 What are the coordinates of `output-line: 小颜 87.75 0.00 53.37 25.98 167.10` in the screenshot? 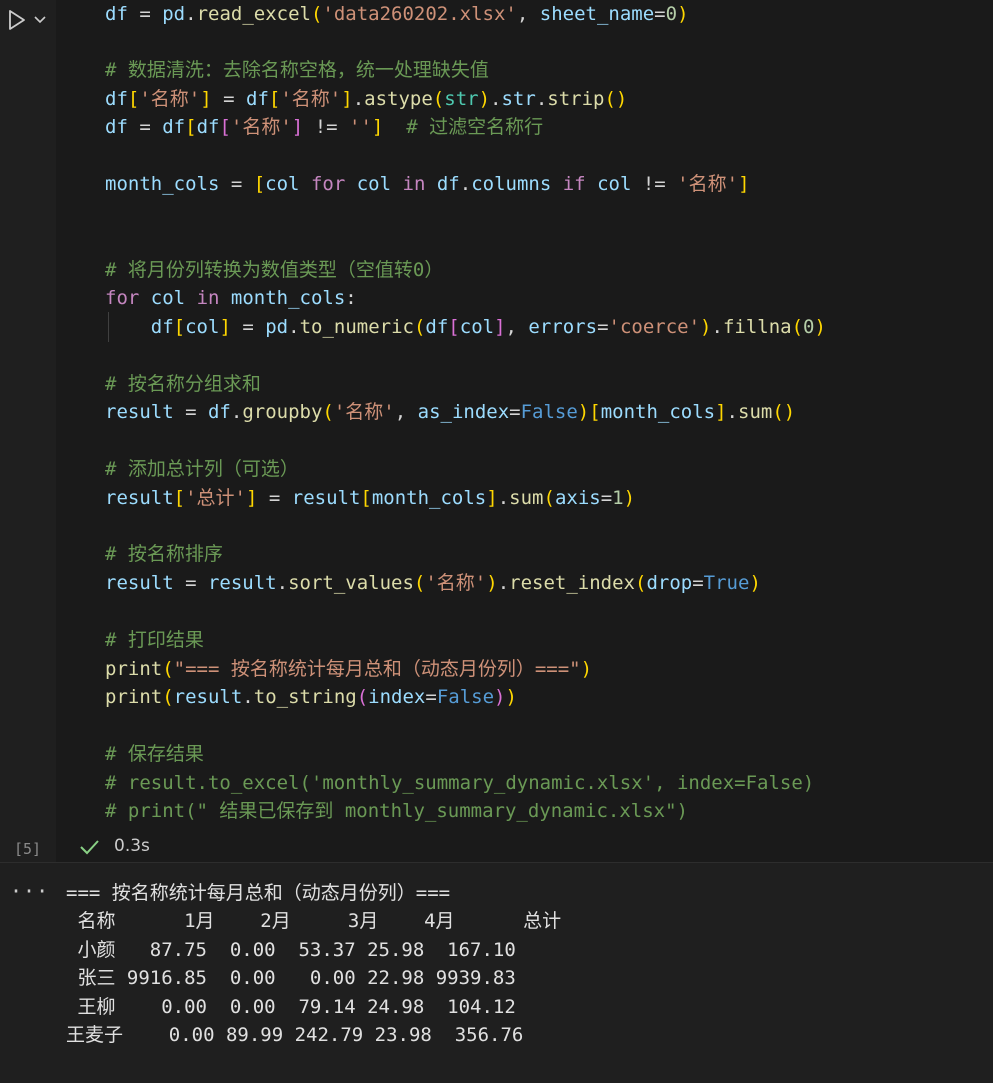 It's located at (291, 950).